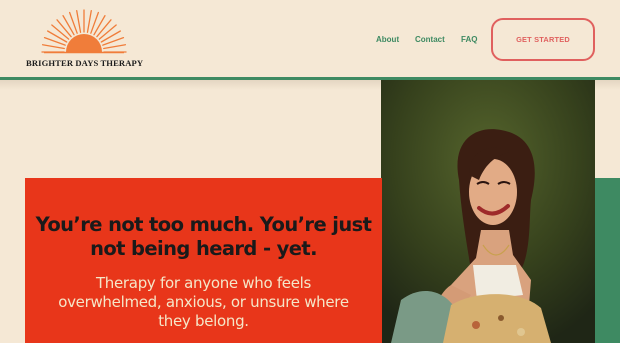 This screenshot has width=620, height=343. I want to click on nav-about-link: About, so click(387, 39).